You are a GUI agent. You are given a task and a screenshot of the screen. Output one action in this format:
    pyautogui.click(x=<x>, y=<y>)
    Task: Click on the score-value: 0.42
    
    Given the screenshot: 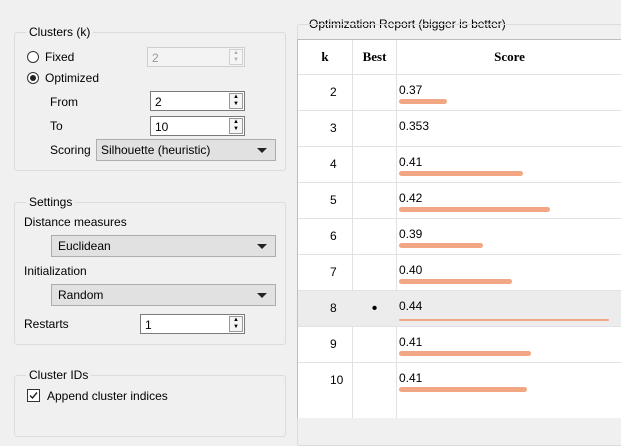 What is the action you would take?
    pyautogui.click(x=411, y=198)
    